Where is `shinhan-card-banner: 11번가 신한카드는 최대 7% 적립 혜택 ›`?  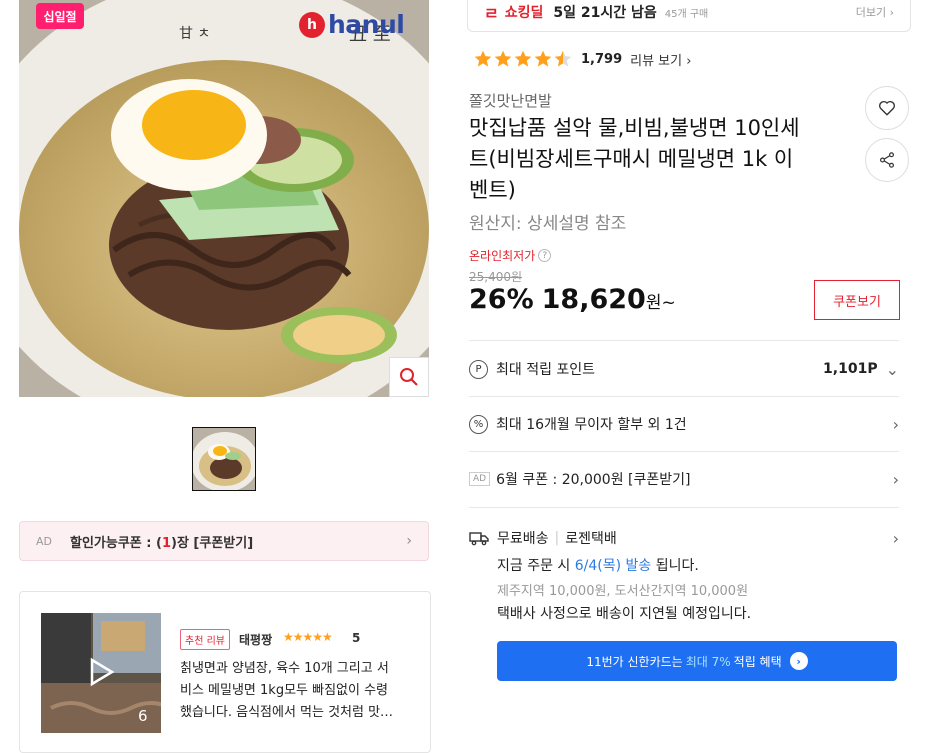
shinhan-card-banner: 11번가 신한카드는 최대 7% 적립 혜택 › is located at coordinates (697, 661).